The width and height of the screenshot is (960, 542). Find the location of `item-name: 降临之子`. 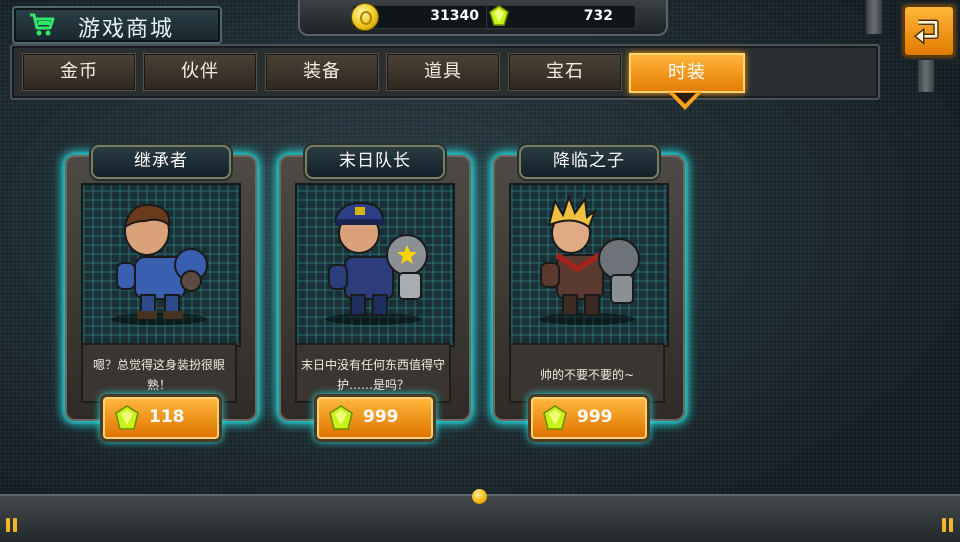

item-name: 降临之子 is located at coordinates (589, 162).